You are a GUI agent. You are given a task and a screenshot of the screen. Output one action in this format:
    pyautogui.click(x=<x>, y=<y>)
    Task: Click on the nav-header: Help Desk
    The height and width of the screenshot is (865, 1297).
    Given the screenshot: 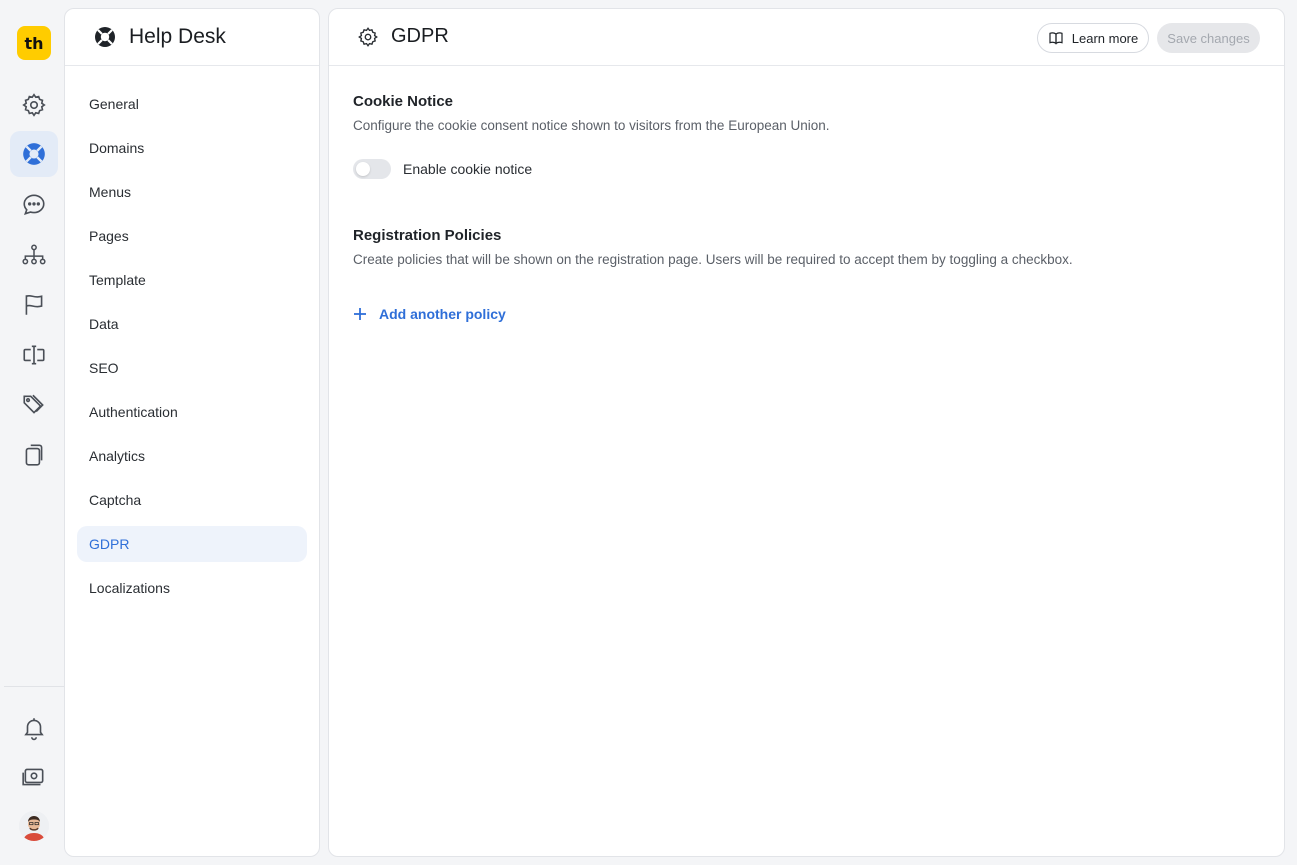 What is the action you would take?
    pyautogui.click(x=192, y=37)
    